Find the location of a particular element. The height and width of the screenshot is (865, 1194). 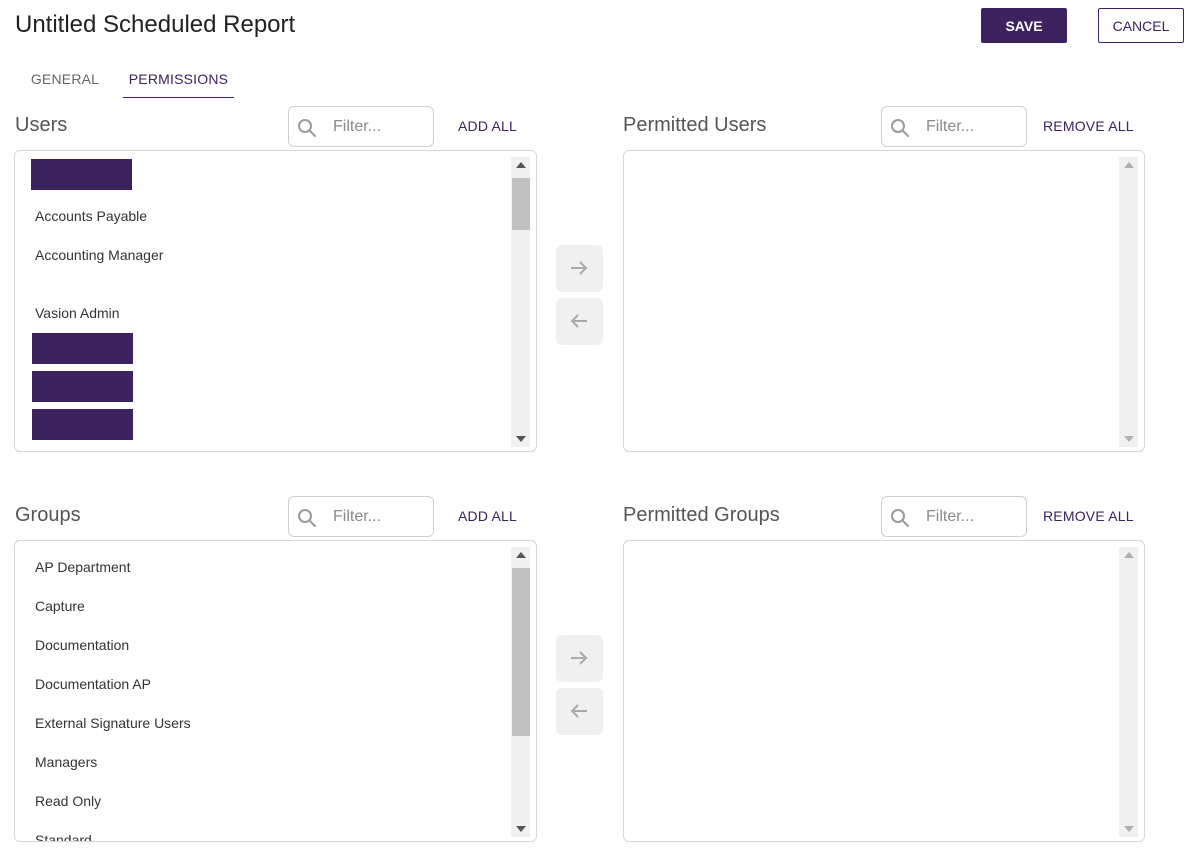

users-scrollbar is located at coordinates (520, 302).